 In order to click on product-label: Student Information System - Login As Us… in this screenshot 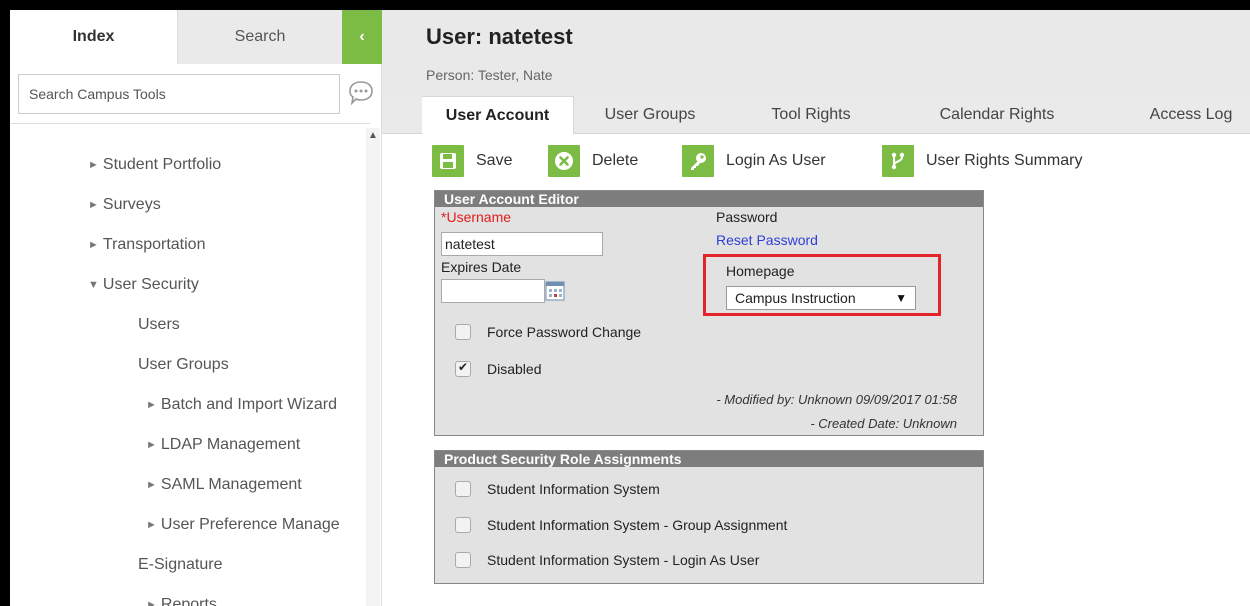, I will do `click(623, 560)`.